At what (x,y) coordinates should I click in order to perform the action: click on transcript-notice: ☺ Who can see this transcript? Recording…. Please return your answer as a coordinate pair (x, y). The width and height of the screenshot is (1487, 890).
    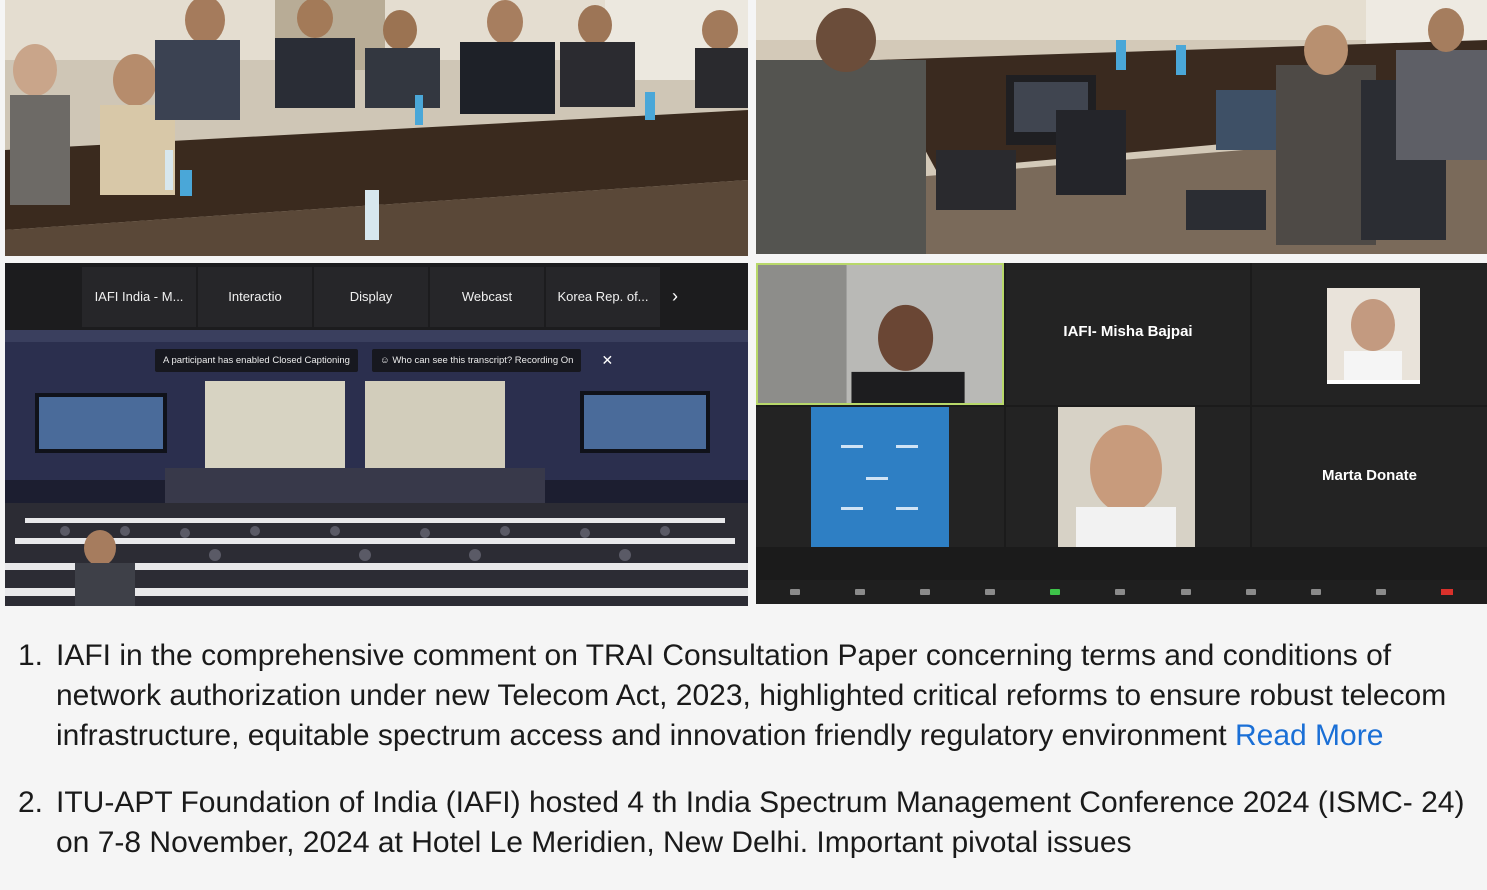
    Looking at the image, I should click on (476, 360).